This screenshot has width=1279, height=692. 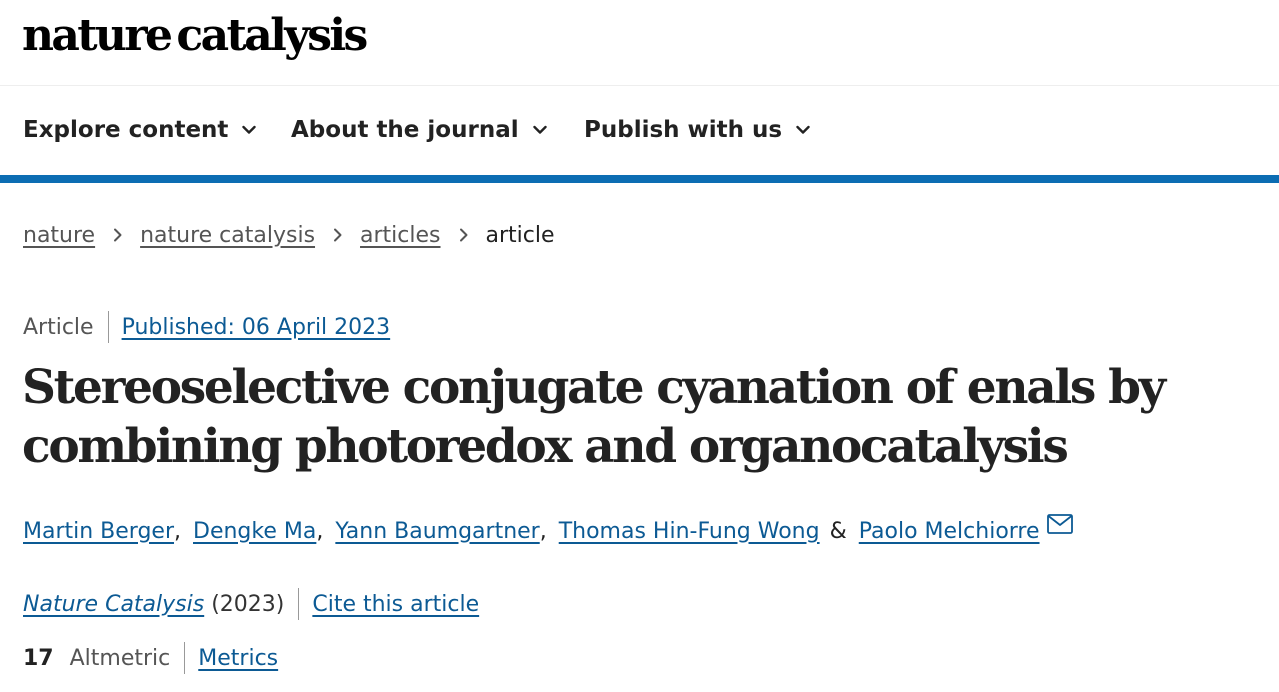 What do you see at coordinates (98, 531) in the screenshot?
I see `author-link: Martin Berger` at bounding box center [98, 531].